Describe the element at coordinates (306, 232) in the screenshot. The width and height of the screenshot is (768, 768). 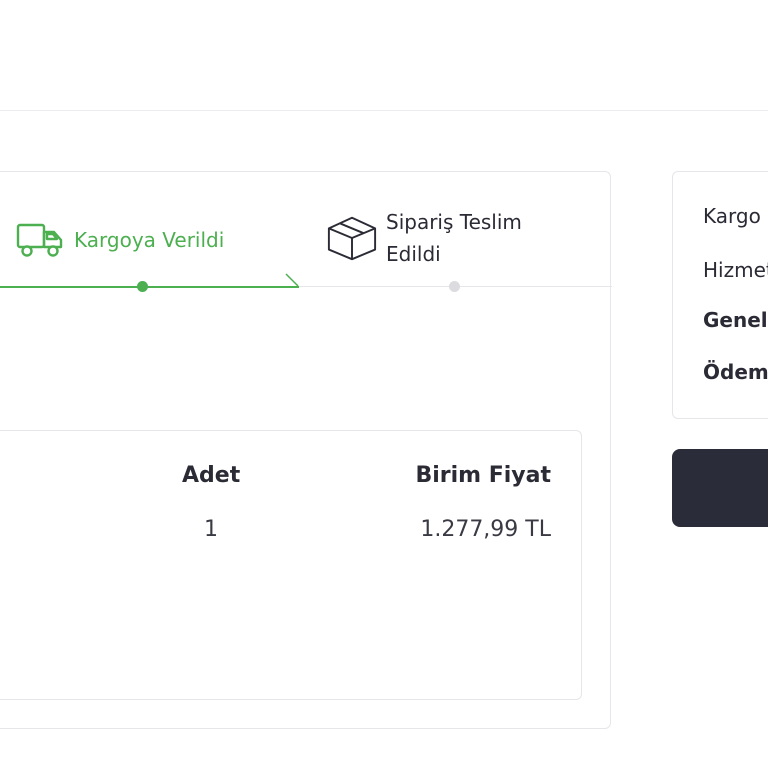
I see `order-status-tracker: Kargoya Verildi Sipariş Teslim Edildi` at that location.